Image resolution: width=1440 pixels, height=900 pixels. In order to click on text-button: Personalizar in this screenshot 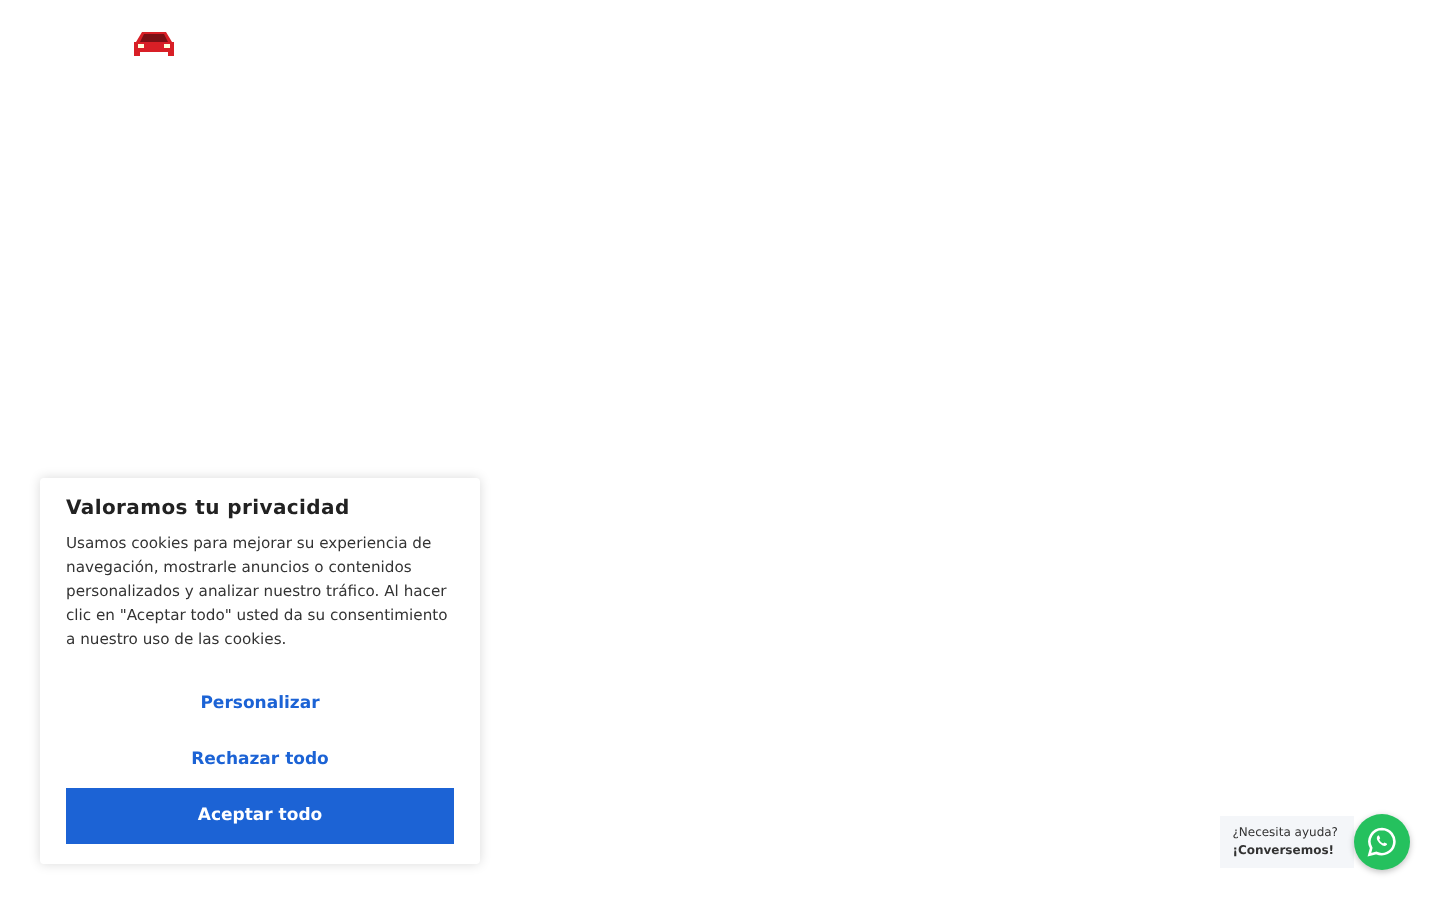, I will do `click(260, 704)`.